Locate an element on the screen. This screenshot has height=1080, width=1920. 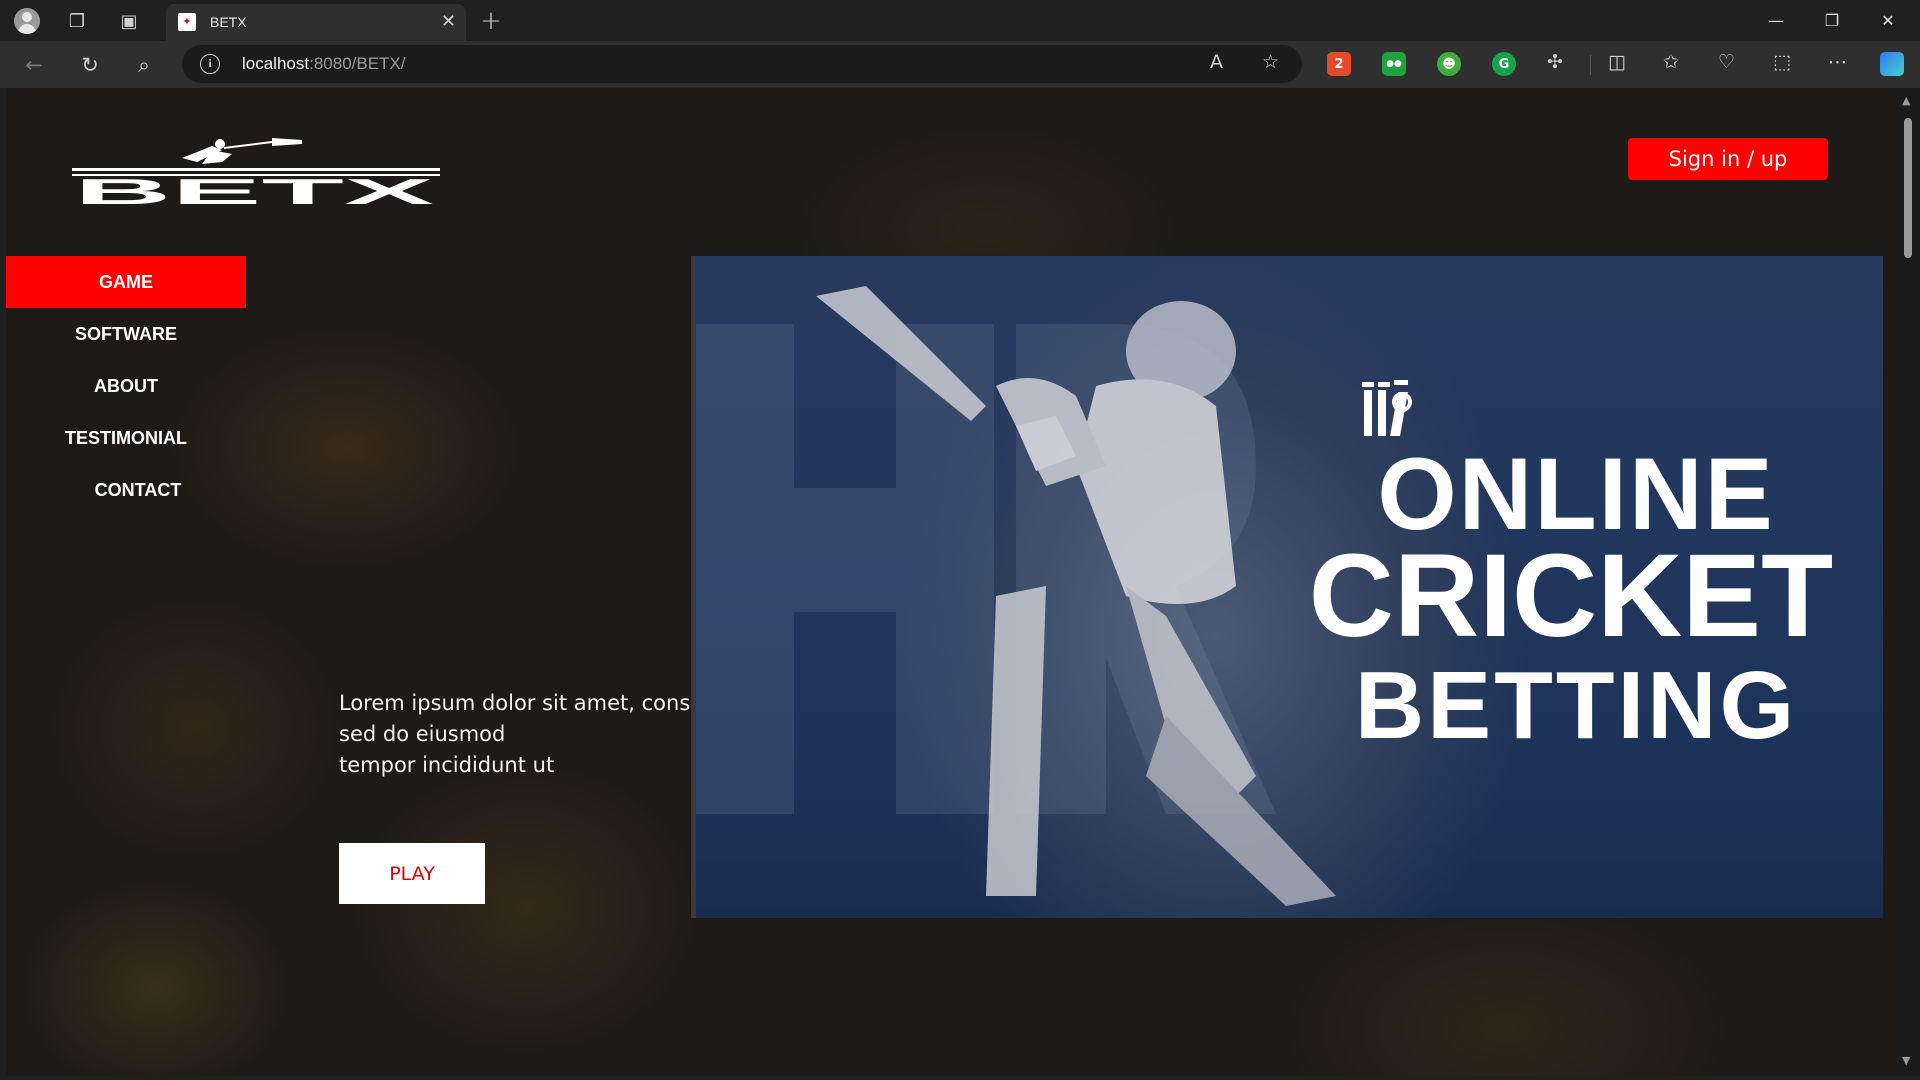
nav-item-game: GAME is located at coordinates (126, 282).